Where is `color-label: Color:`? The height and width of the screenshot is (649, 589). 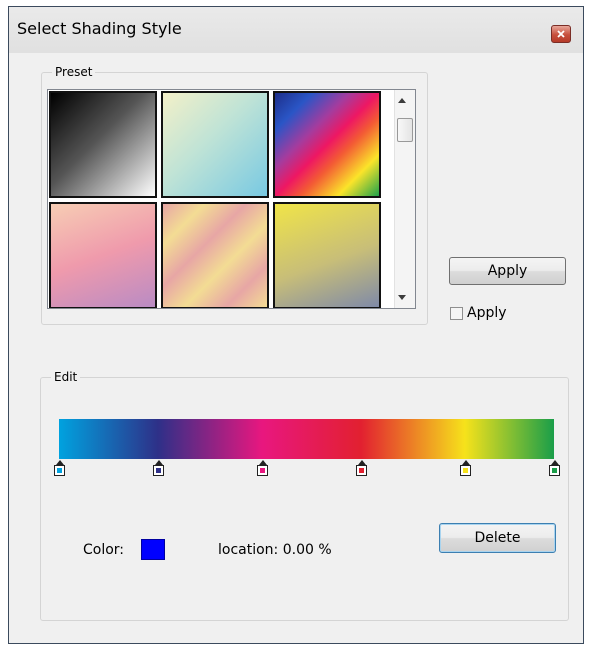
color-label: Color: is located at coordinates (104, 550).